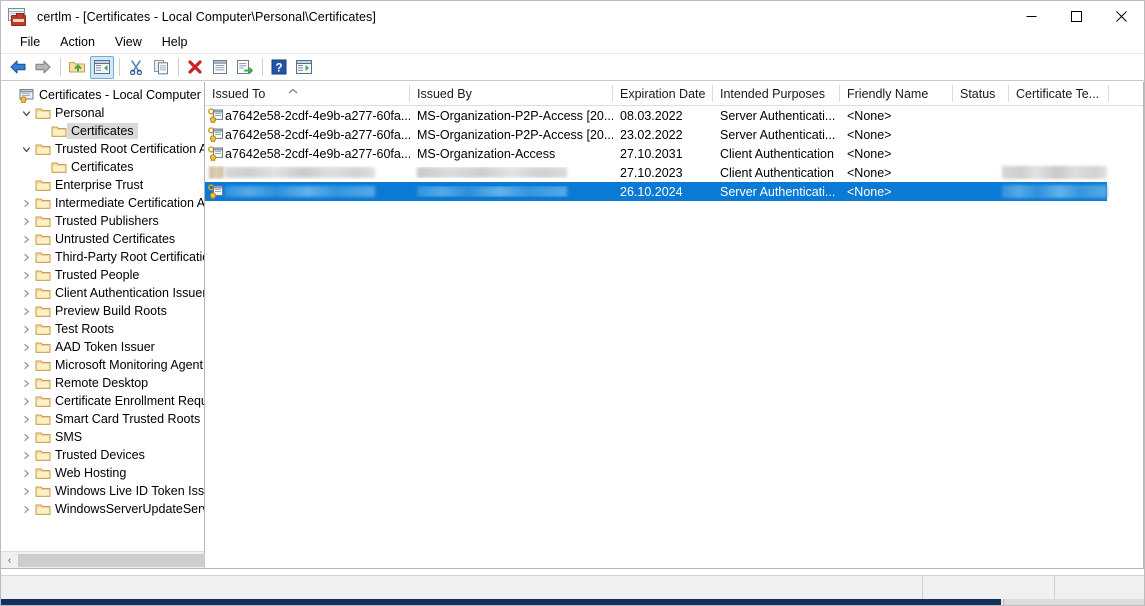 The height and width of the screenshot is (606, 1145). Describe the element at coordinates (511, 191) in the screenshot. I see `cell-issued-by` at that location.